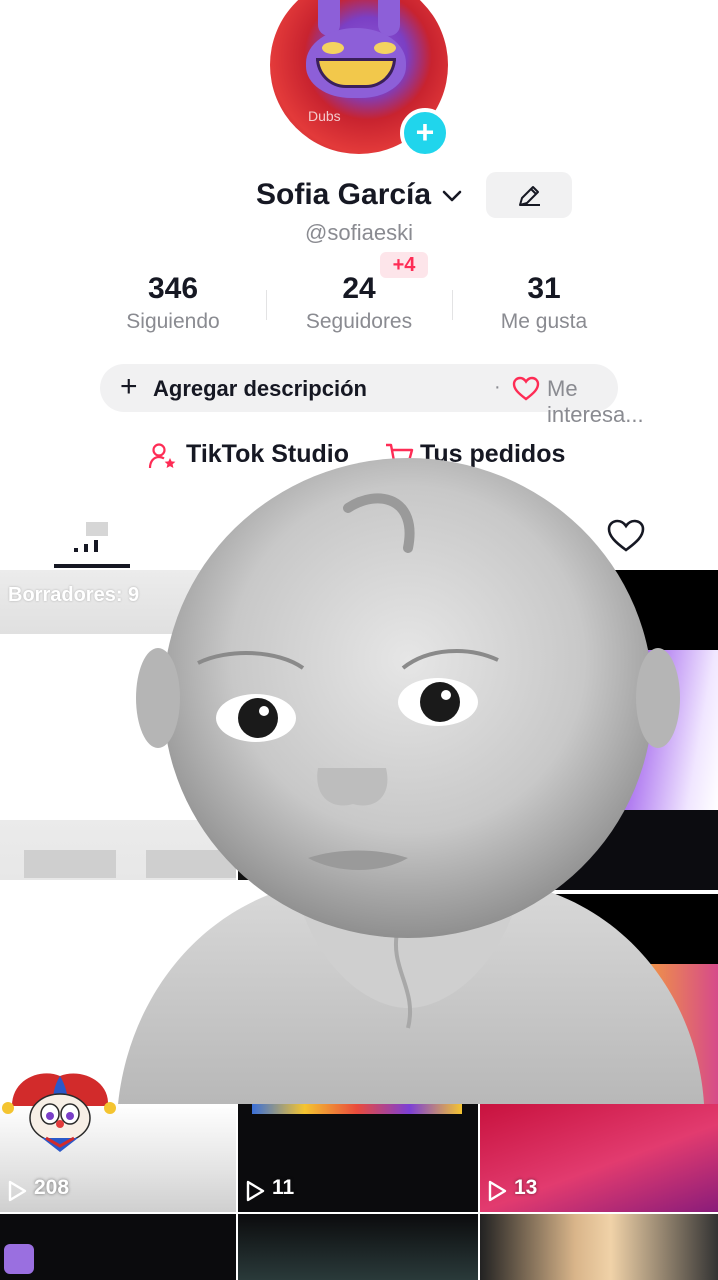 The width and height of the screenshot is (718, 1280). I want to click on plus-icon: +, so click(129, 386).